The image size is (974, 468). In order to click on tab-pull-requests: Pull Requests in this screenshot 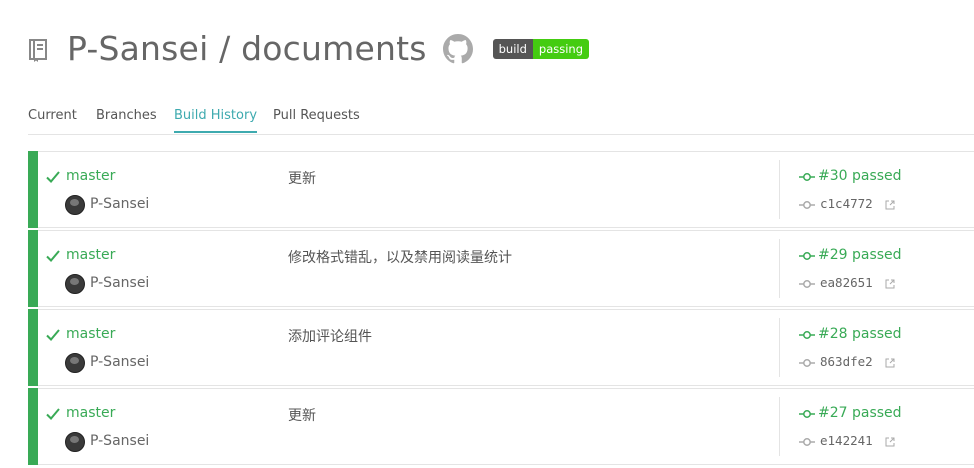, I will do `click(316, 119)`.